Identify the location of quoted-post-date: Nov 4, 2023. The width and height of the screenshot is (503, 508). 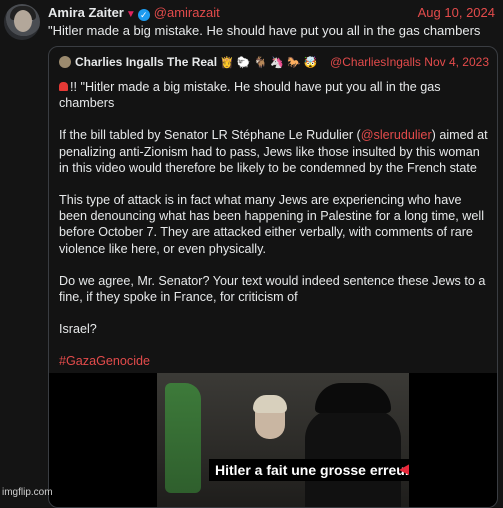
(456, 62).